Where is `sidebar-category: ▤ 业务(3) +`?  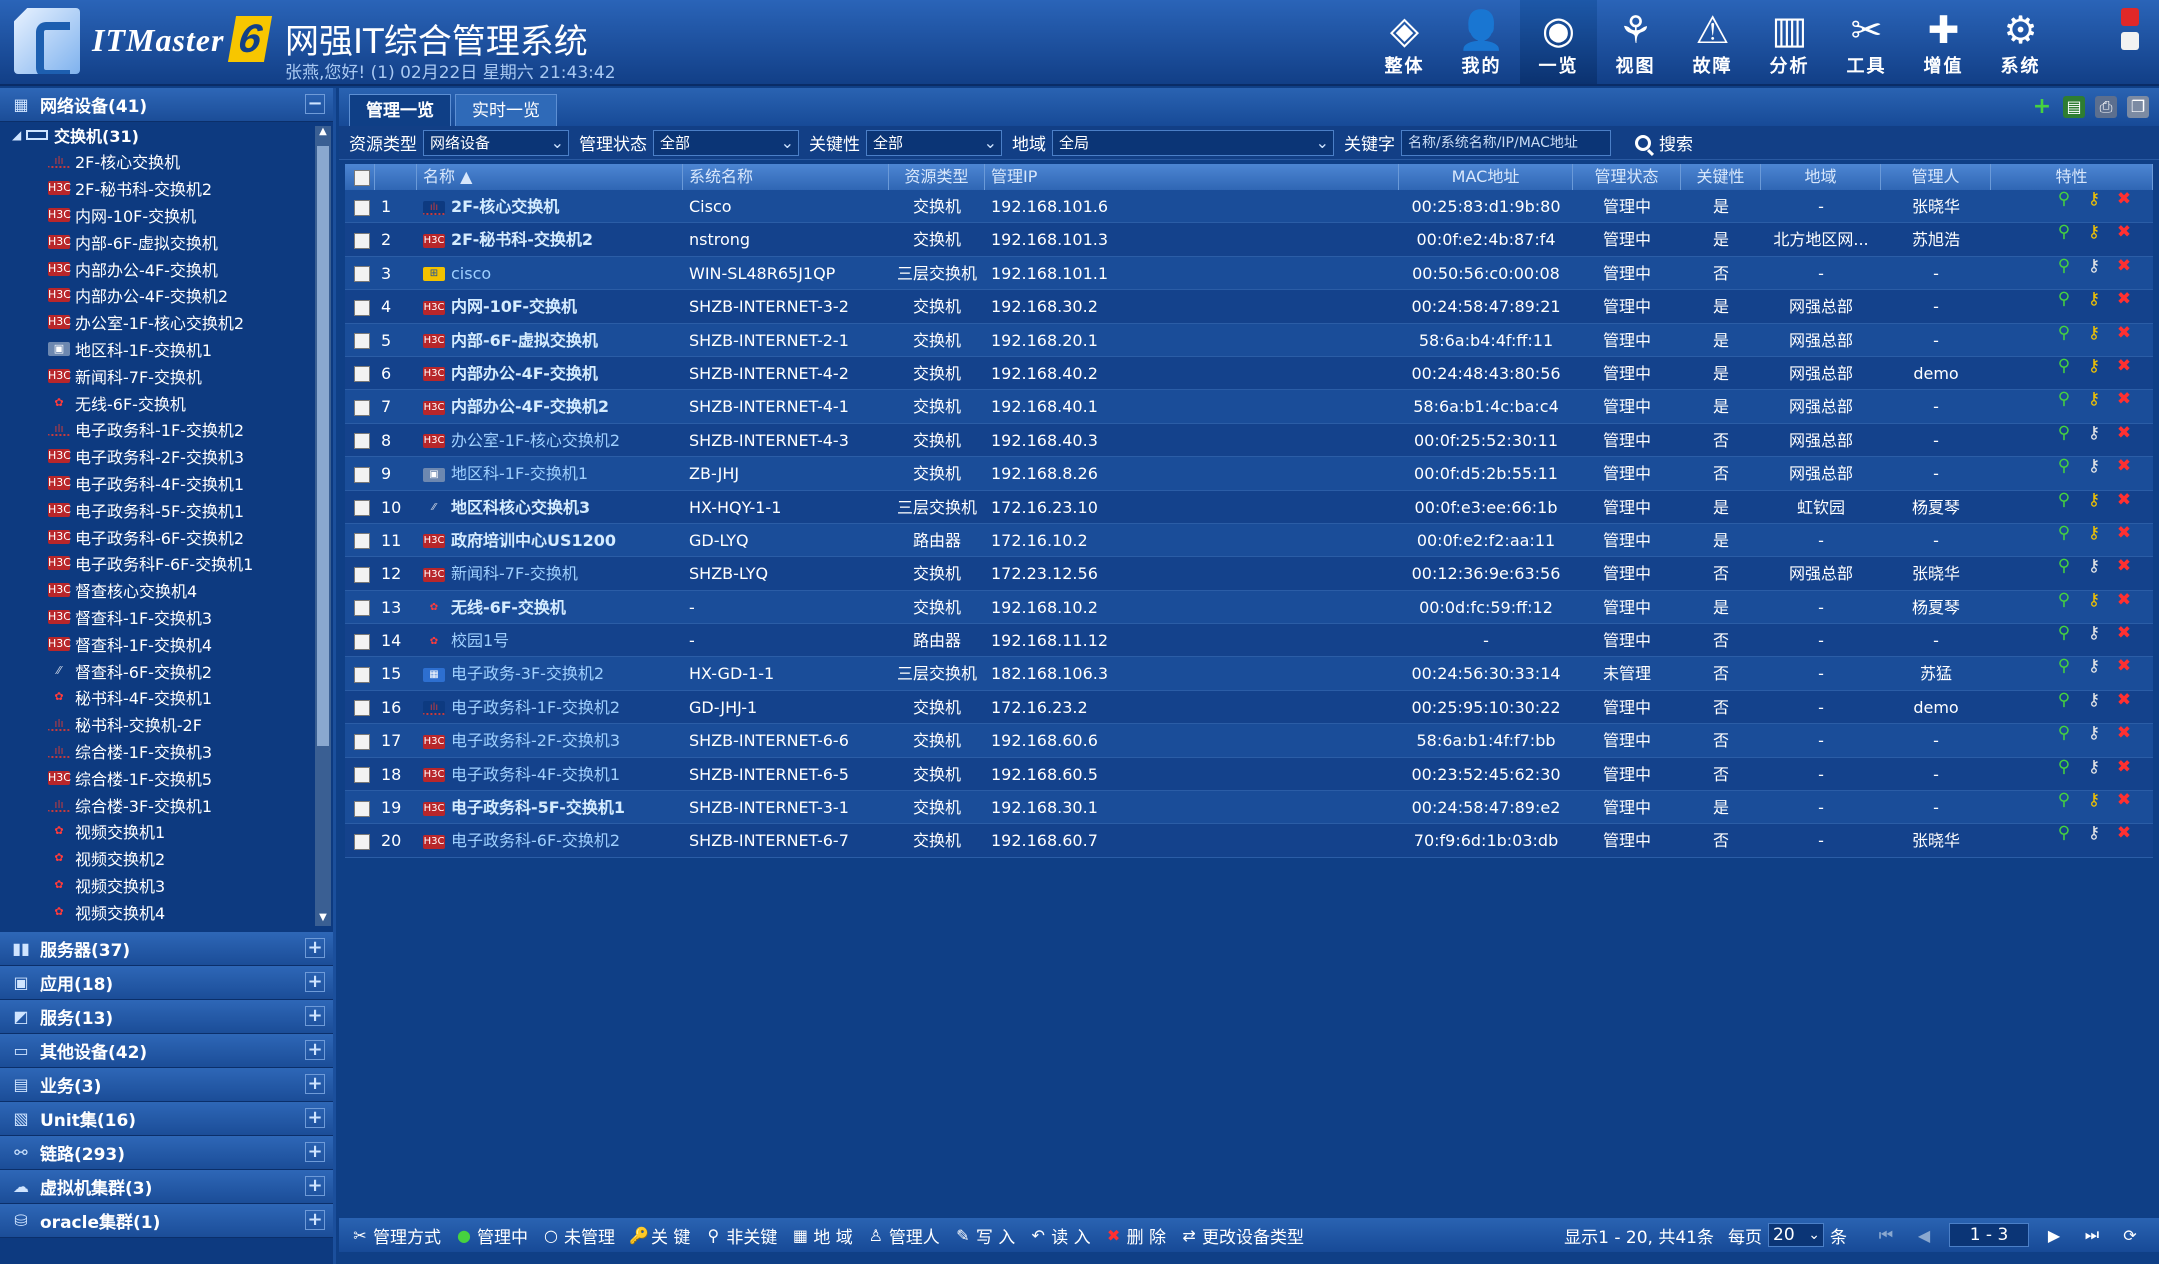
sidebar-category: ▤ 业务(3) + is located at coordinates (166, 1085).